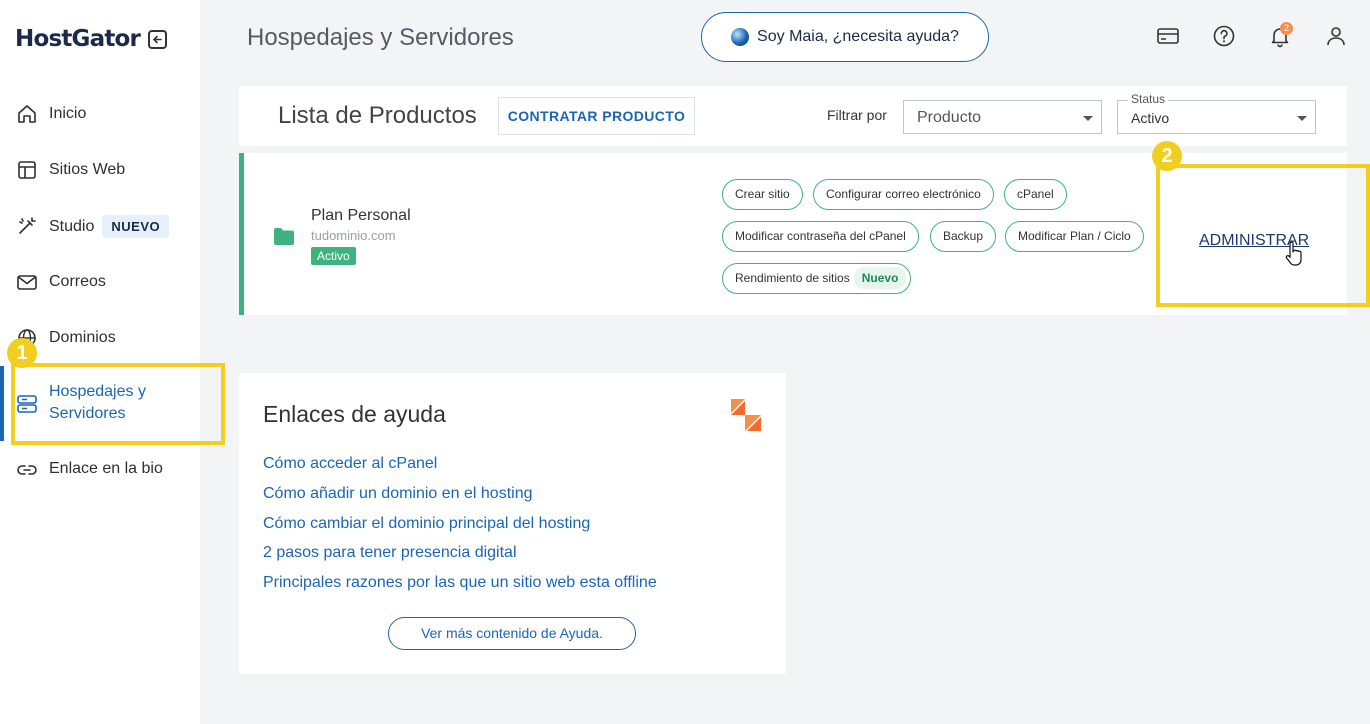  Describe the element at coordinates (762, 194) in the screenshot. I see `chip-crear-sitio: Crear sitio` at that location.